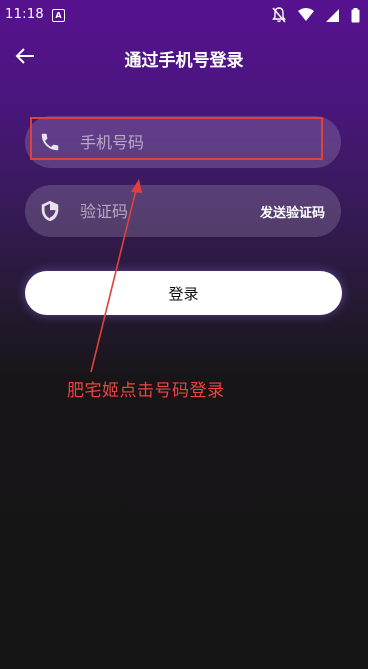 The width and height of the screenshot is (368, 669). I want to click on annotation-arrow, so click(116, 276).